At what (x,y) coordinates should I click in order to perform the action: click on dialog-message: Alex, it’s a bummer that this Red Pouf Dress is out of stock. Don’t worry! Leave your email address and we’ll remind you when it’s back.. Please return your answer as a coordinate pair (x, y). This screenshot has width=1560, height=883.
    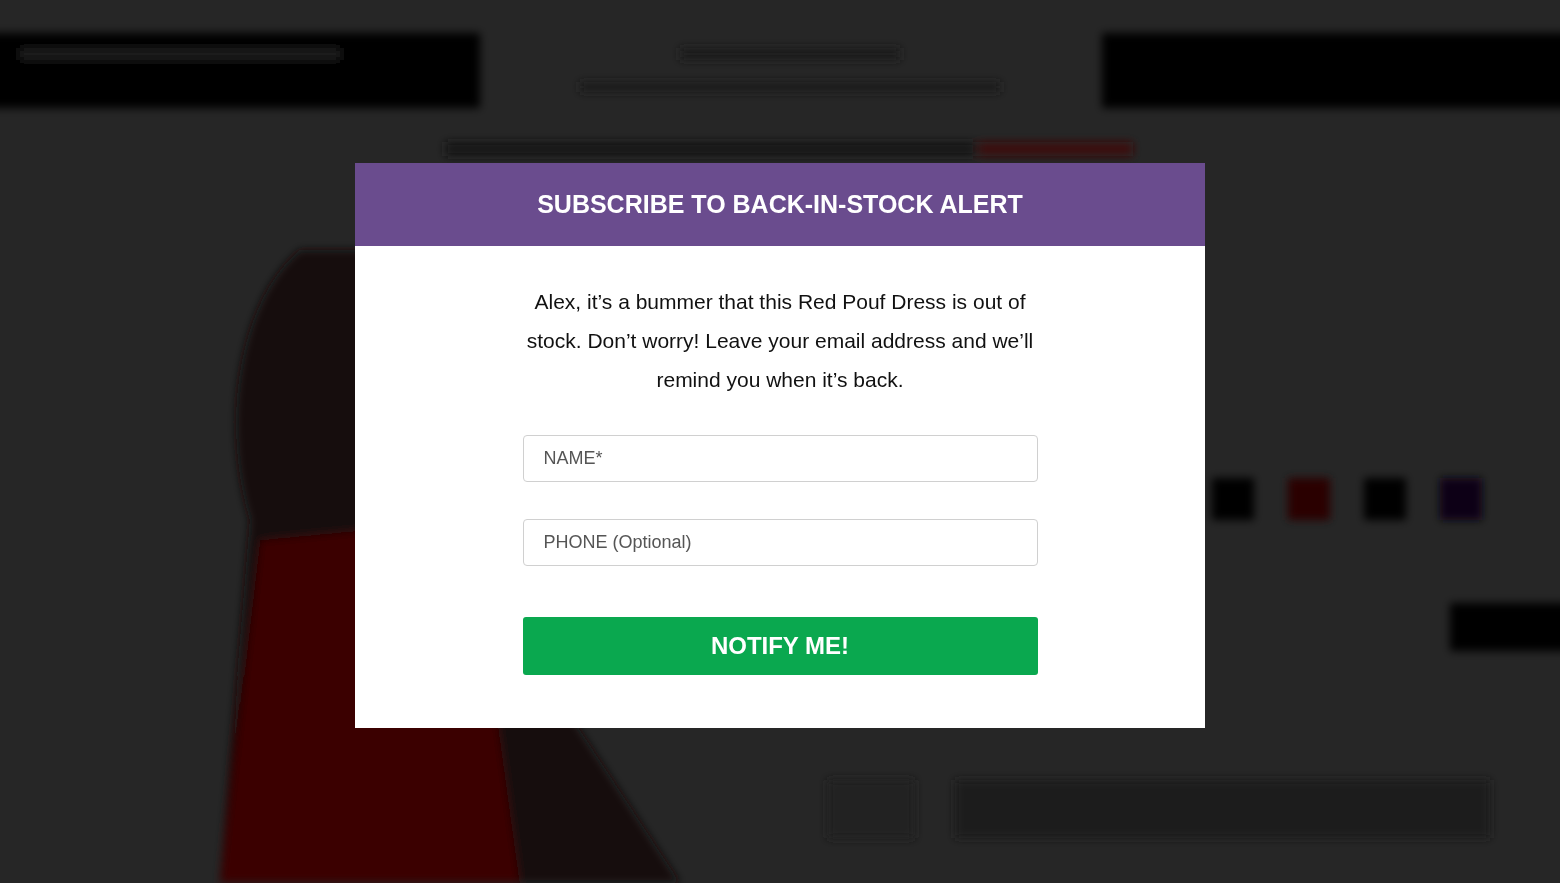
    Looking at the image, I should click on (780, 341).